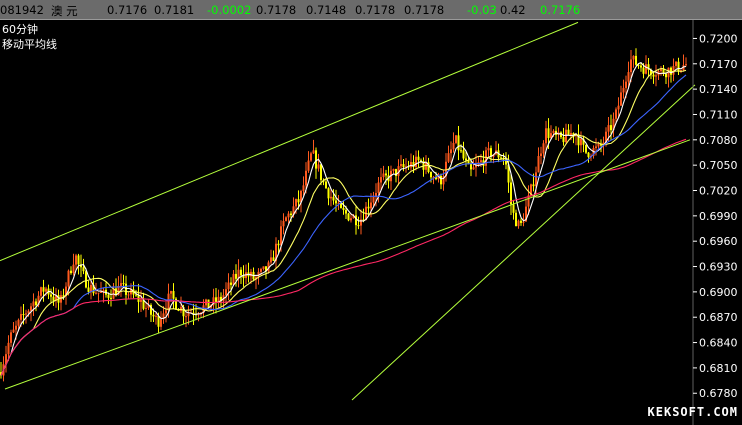 This screenshot has width=742, height=425. Describe the element at coordinates (482, 10) in the screenshot. I see `change-percent: -0.03` at that location.